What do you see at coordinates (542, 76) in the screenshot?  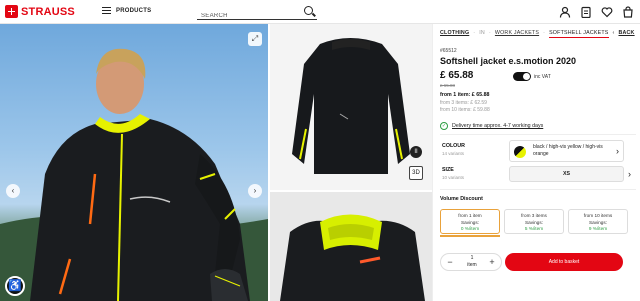 I see `vat-label: inc VAT` at bounding box center [542, 76].